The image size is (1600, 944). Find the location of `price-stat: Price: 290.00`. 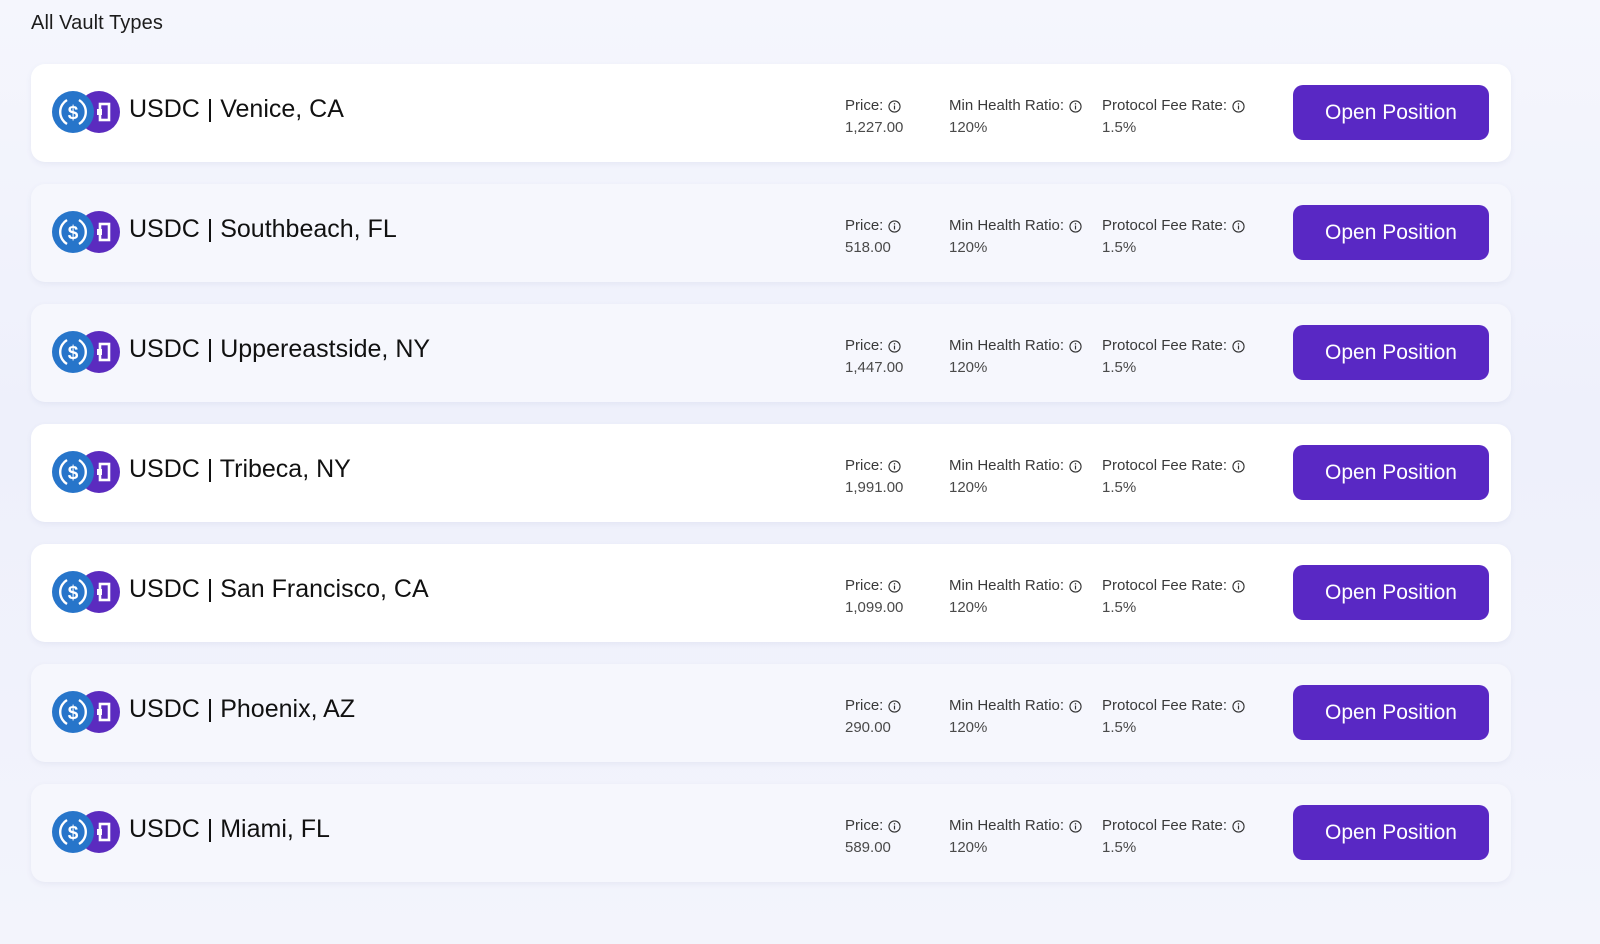

price-stat: Price: 290.00 is located at coordinates (873, 717).